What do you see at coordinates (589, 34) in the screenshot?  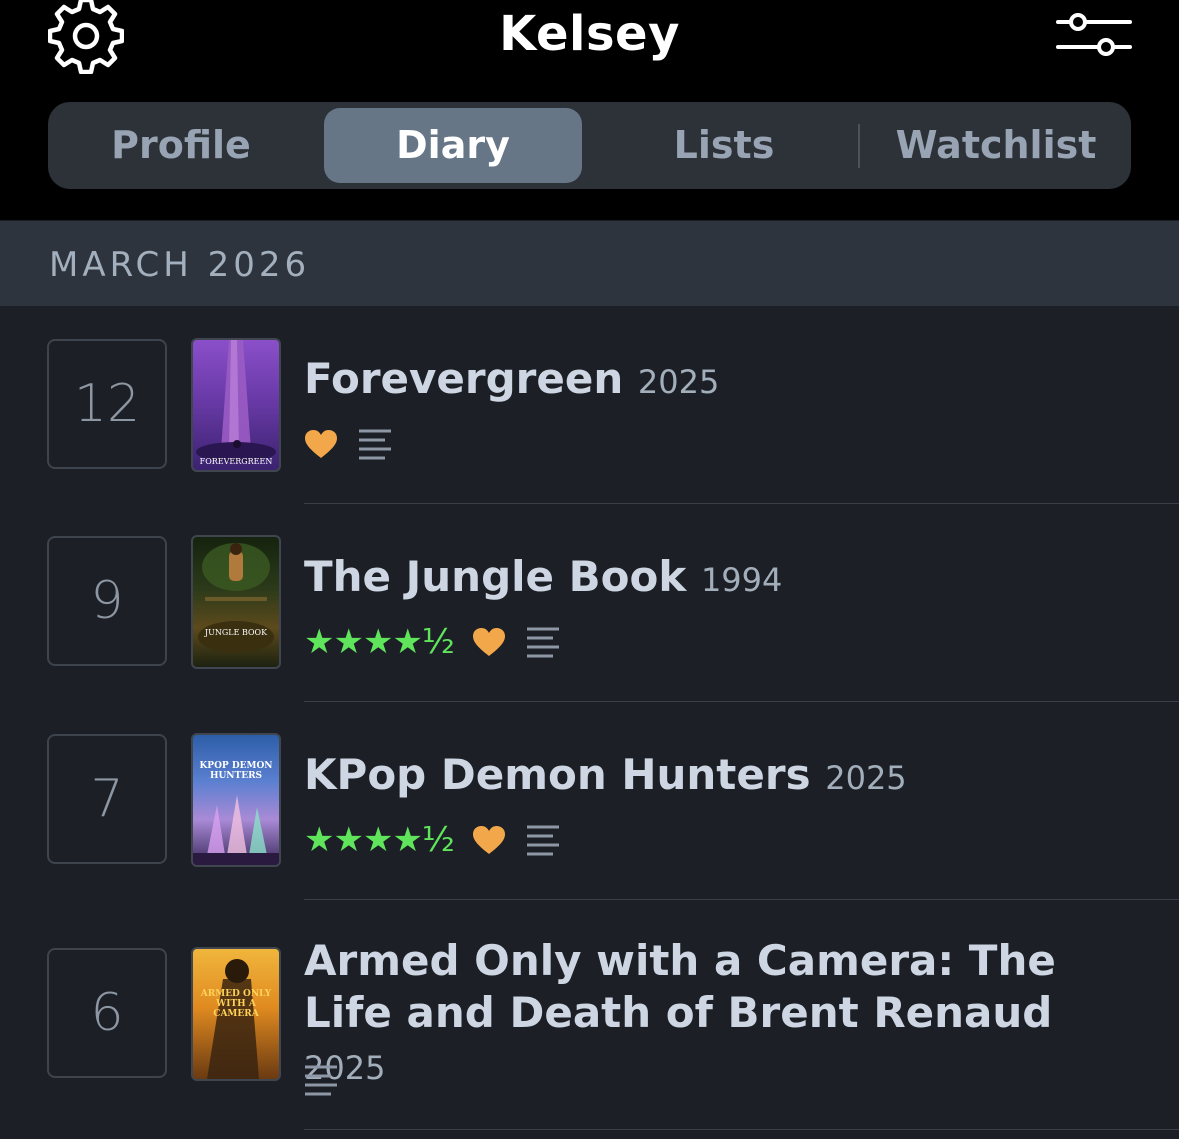 I see `profile-name-title: Kelsey` at bounding box center [589, 34].